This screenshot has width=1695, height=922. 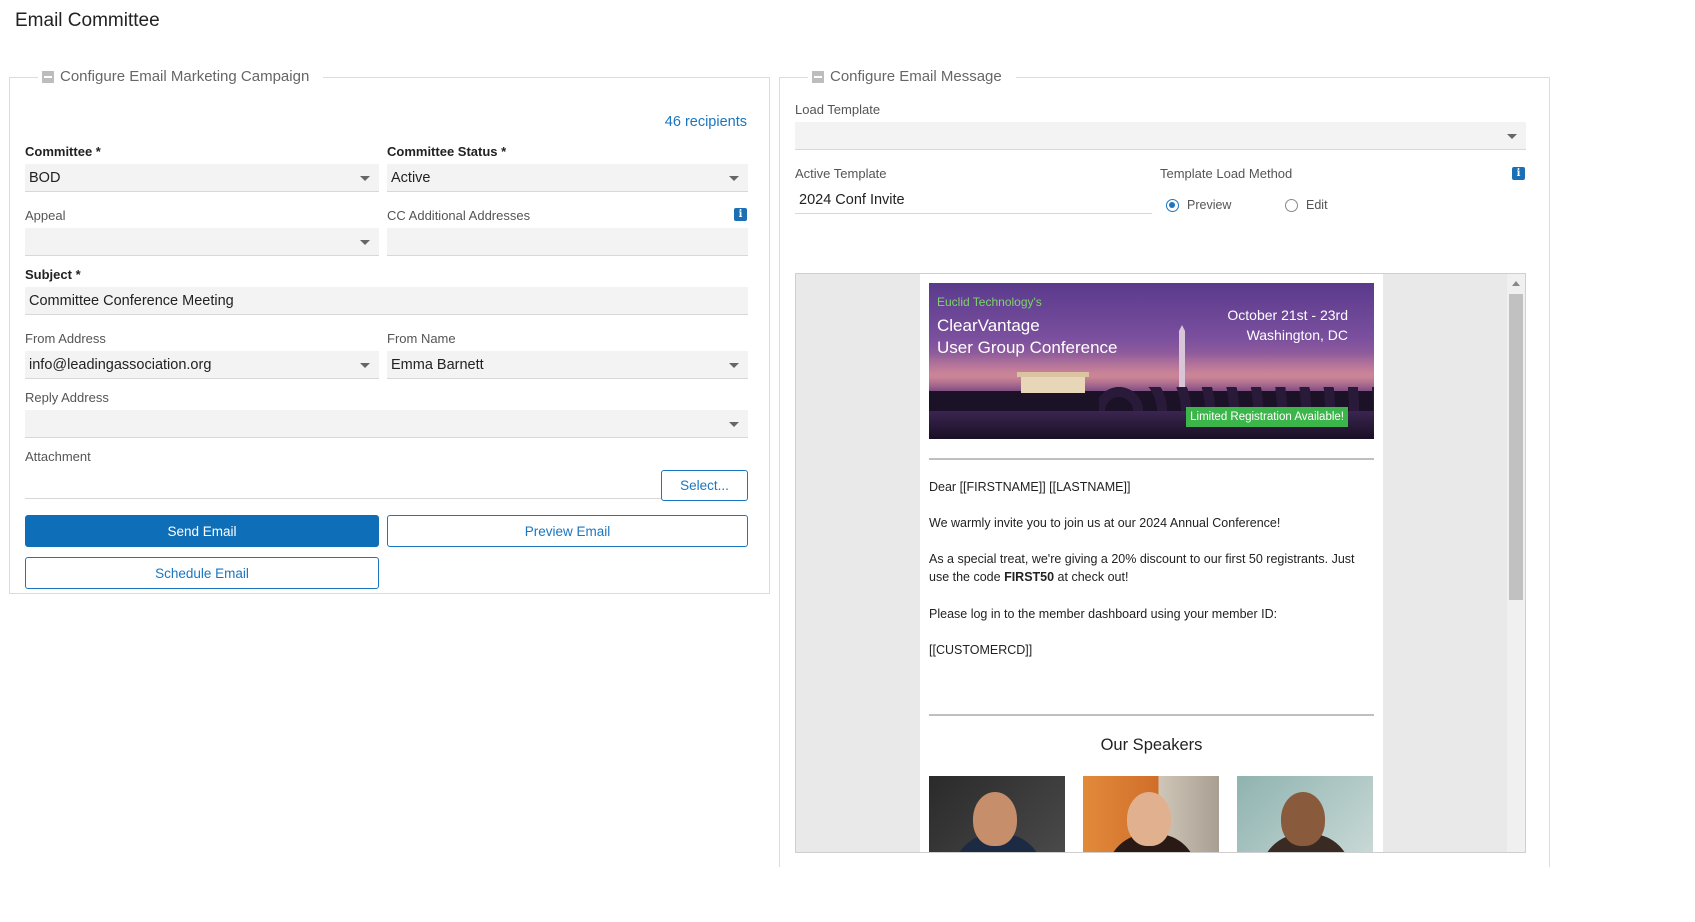 I want to click on reply-address-label: Reply Address, so click(x=67, y=397).